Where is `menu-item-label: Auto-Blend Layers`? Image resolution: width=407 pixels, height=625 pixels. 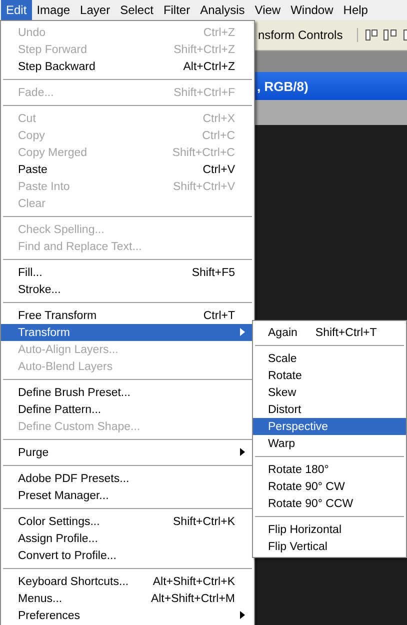
menu-item-label: Auto-Blend Layers is located at coordinates (65, 366).